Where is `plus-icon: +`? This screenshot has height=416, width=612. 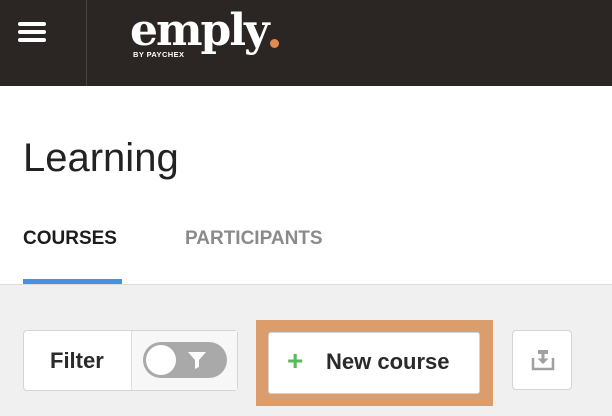 plus-icon: + is located at coordinates (295, 360).